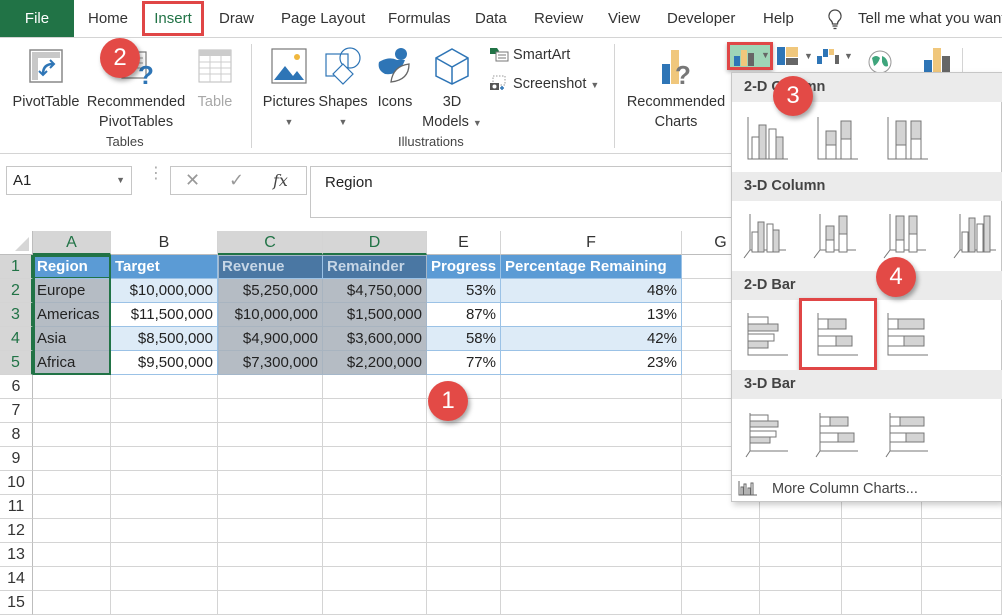 This screenshot has height=616, width=1002. Describe the element at coordinates (591, 339) in the screenshot. I see `data-cell: 42%` at that location.